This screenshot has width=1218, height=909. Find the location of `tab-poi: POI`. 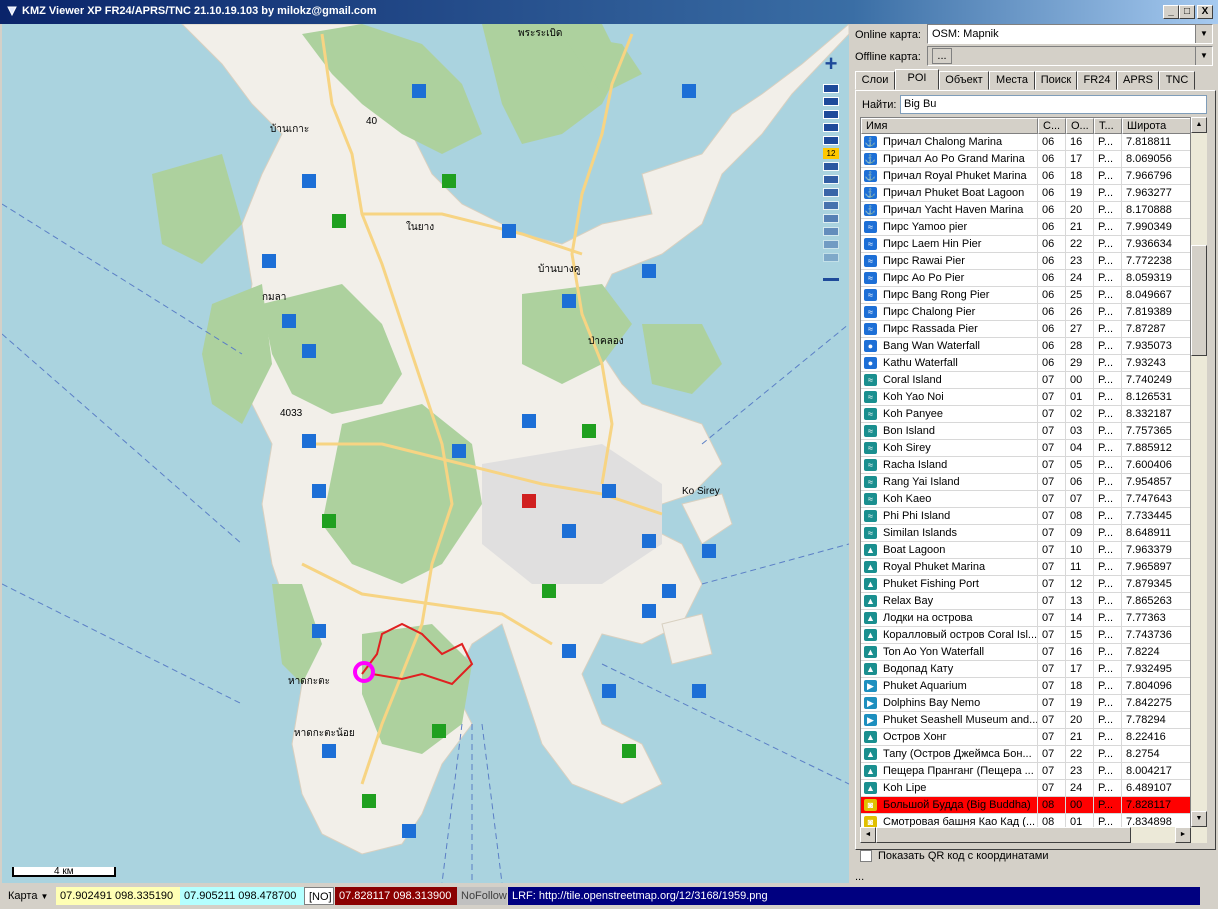

tab-poi: POI is located at coordinates (917, 79).